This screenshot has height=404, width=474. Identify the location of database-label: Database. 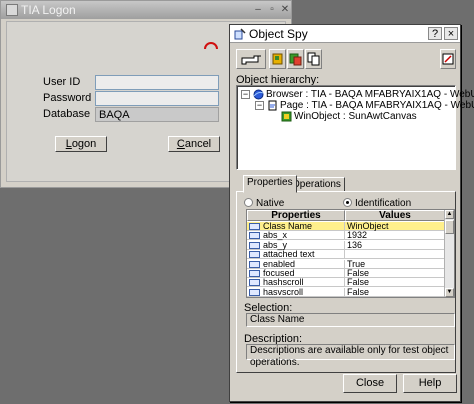
(67, 114).